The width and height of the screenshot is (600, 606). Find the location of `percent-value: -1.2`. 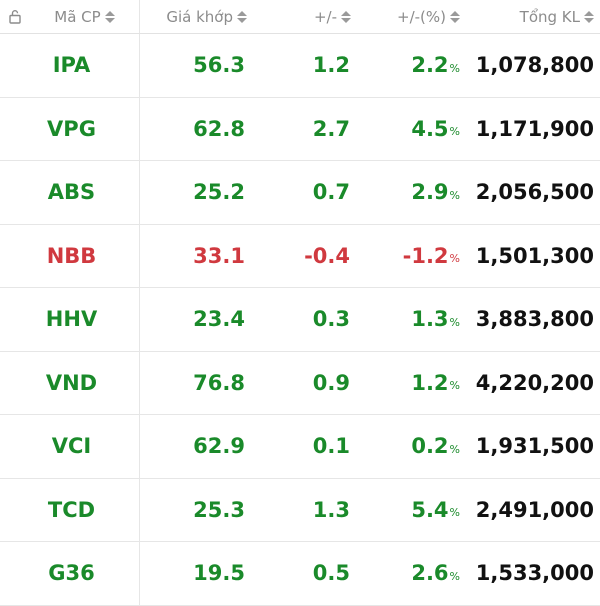

percent-value: -1.2 is located at coordinates (425, 255).